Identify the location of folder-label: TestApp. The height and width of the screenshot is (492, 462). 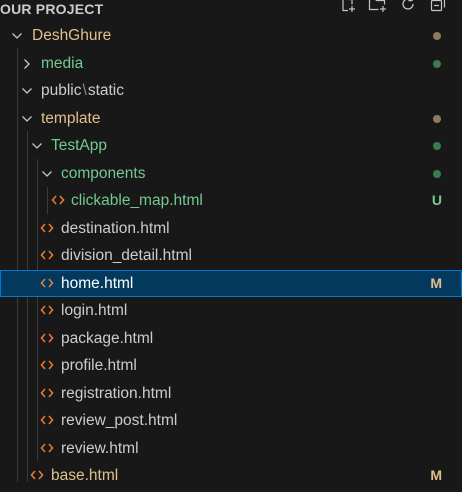
(79, 145).